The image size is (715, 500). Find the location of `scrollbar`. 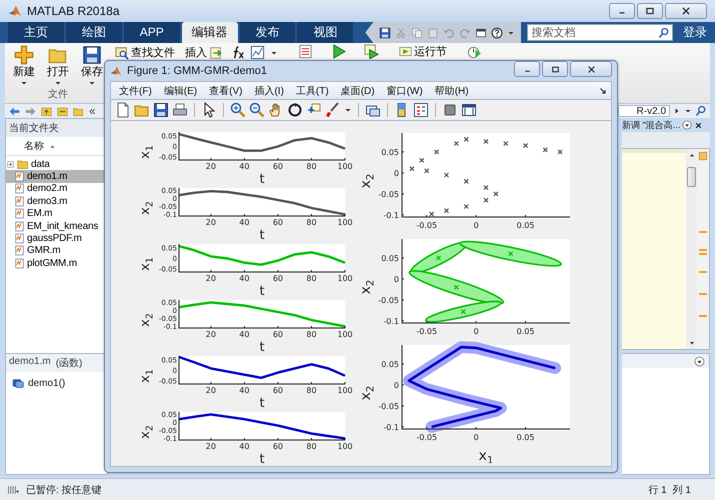

scrollbar is located at coordinates (691, 249).